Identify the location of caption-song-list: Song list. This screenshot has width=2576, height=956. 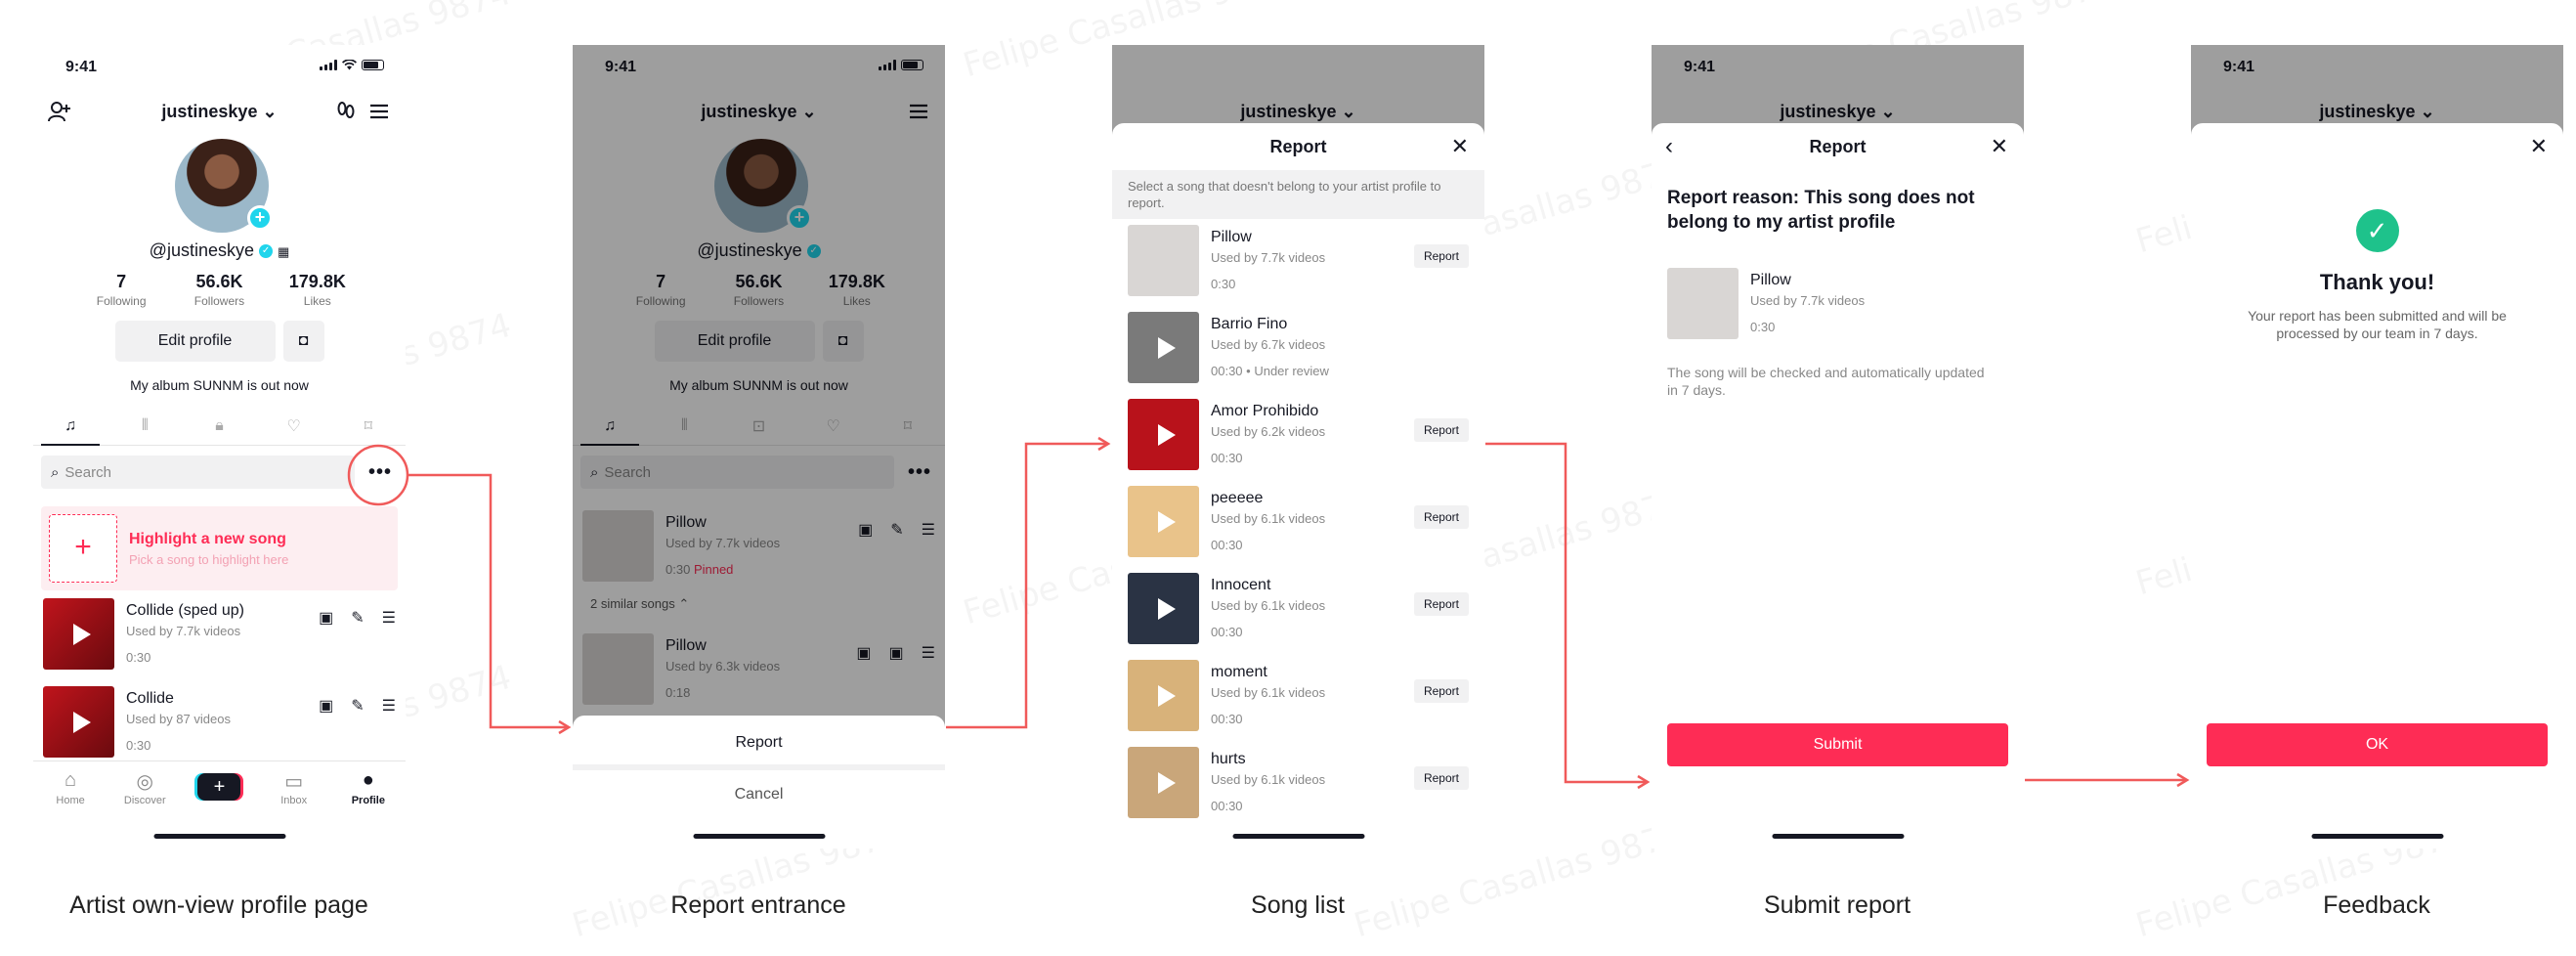
(1298, 905).